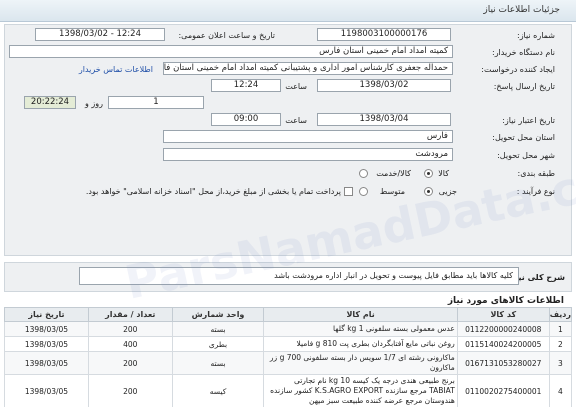  Describe the element at coordinates (536, 35) in the screenshot. I see `need-number-label: شماره نیاز:` at that location.